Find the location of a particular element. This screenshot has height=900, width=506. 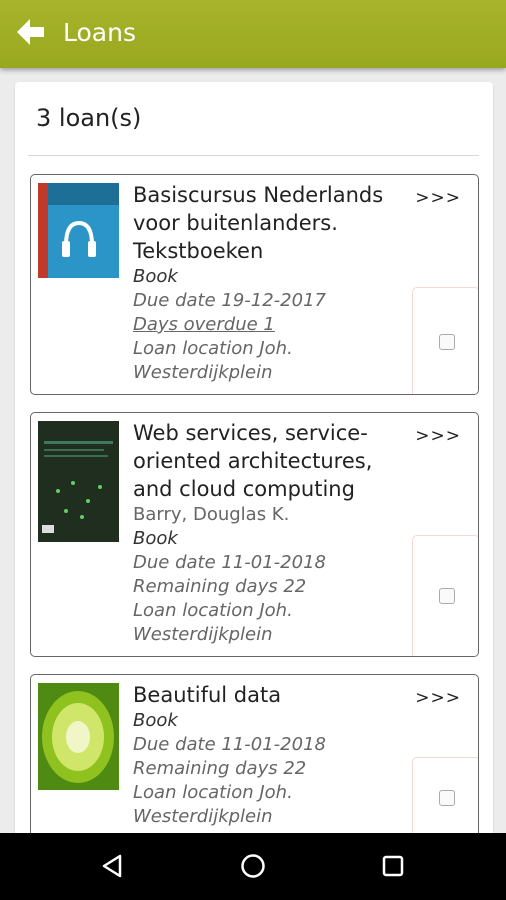

system-nav-bar is located at coordinates (253, 866).